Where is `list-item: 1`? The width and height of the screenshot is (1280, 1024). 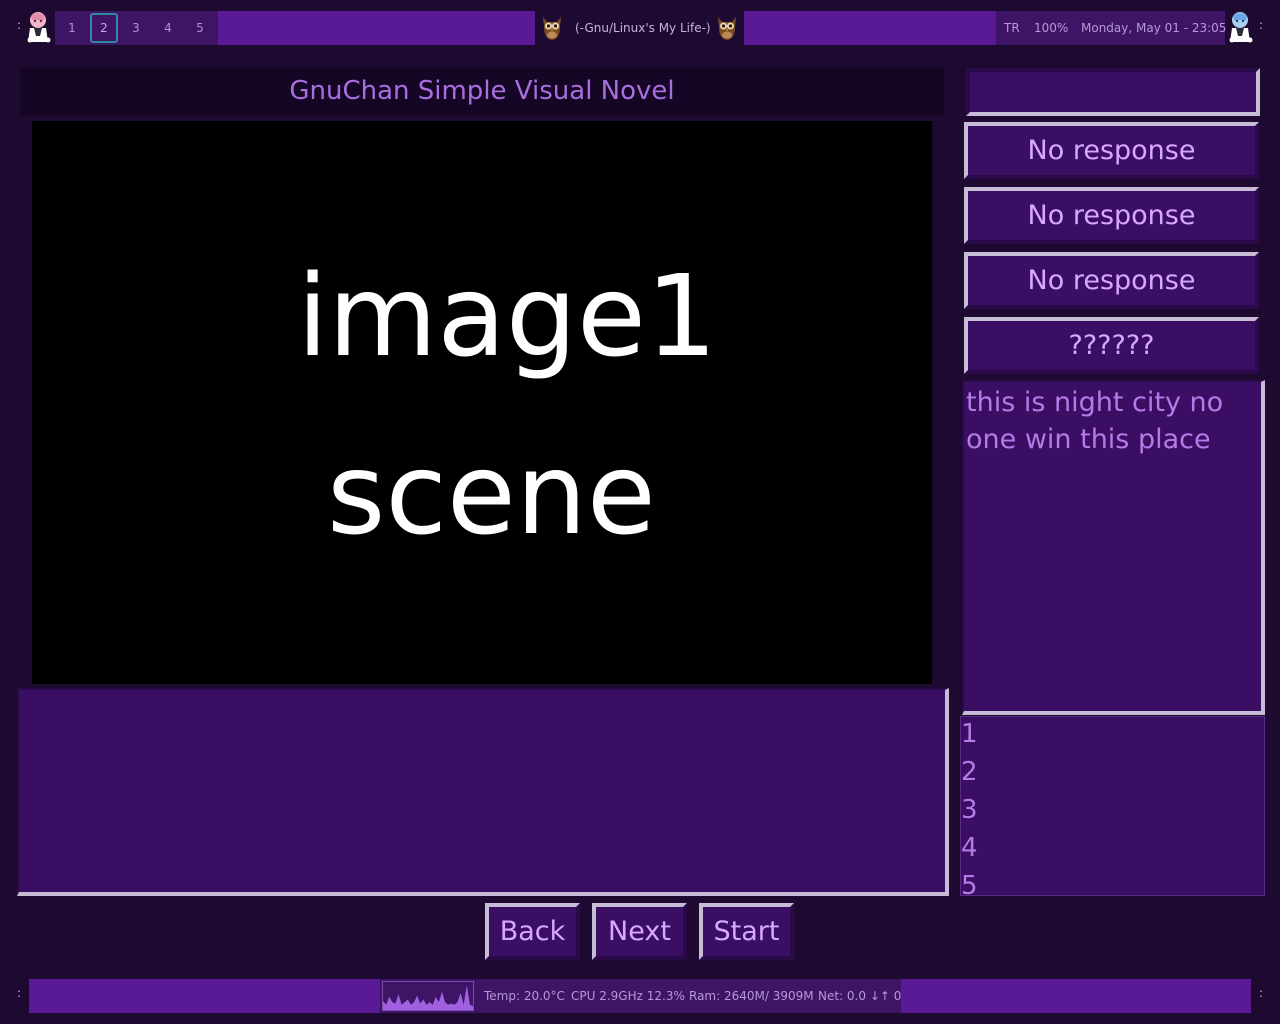 list-item: 1 is located at coordinates (1112, 735).